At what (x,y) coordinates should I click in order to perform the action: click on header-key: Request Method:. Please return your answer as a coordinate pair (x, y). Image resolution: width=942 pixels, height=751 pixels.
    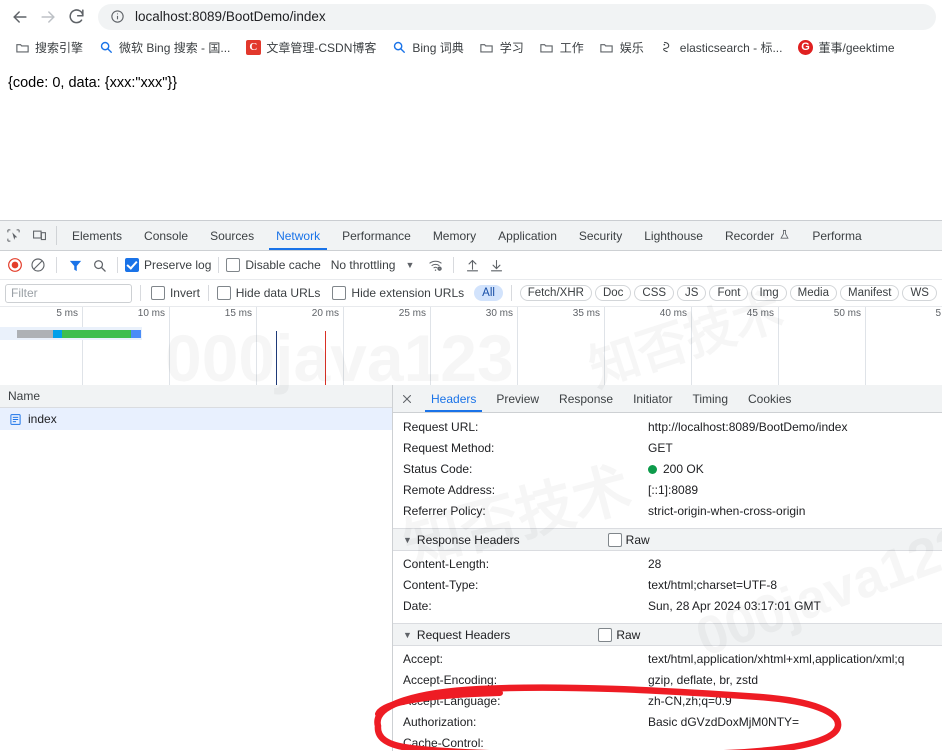
    Looking at the image, I should click on (449, 448).